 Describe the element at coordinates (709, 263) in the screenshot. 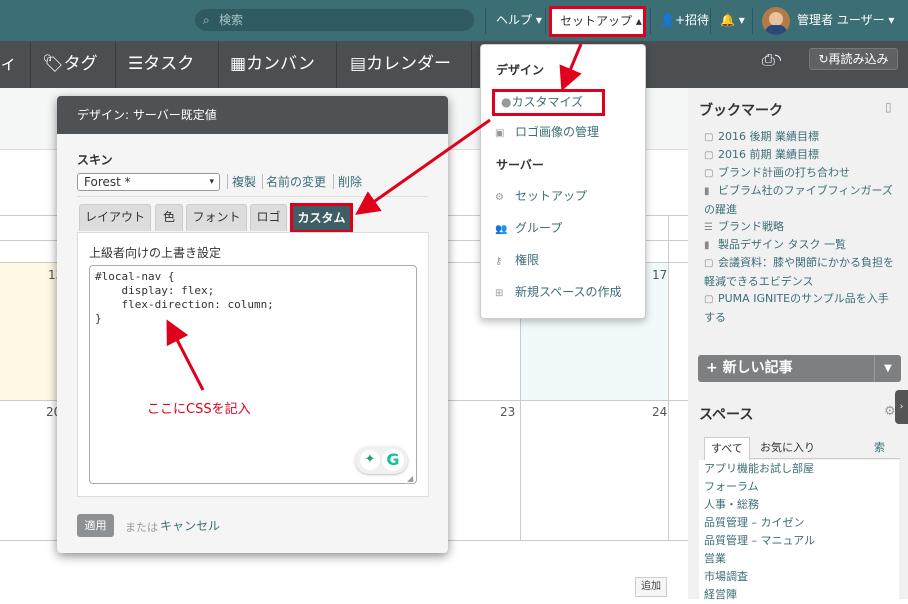

I see `document-icon: ▢` at that location.